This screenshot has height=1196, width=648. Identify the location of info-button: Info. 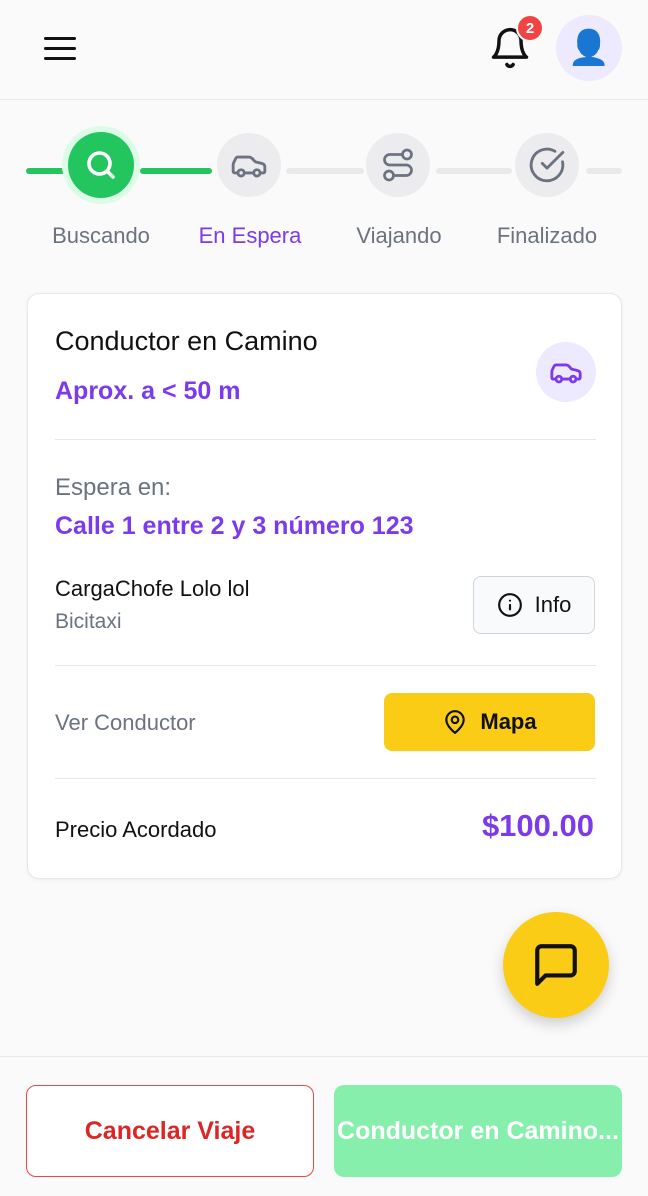
(534, 605).